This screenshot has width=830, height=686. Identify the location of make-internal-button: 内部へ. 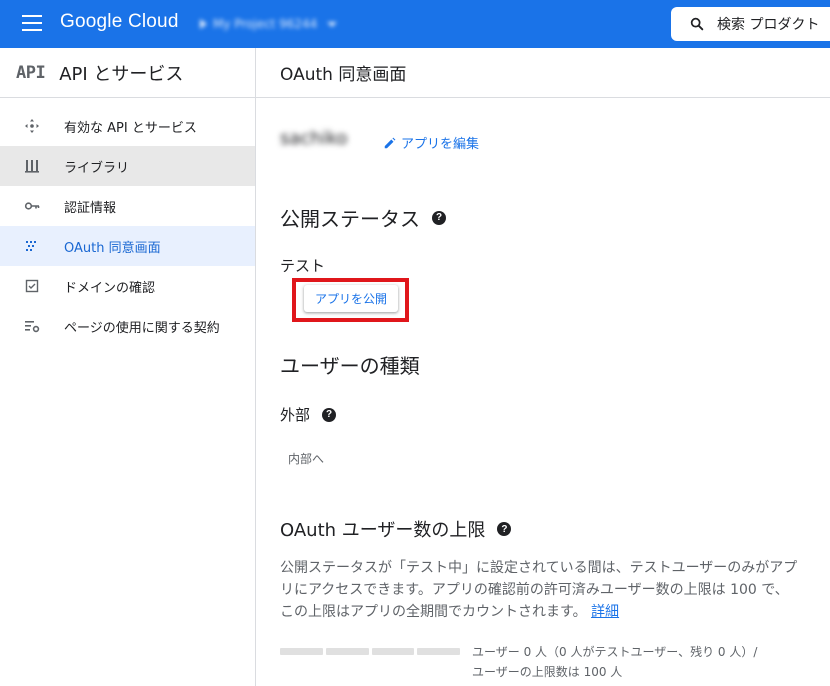
(306, 458).